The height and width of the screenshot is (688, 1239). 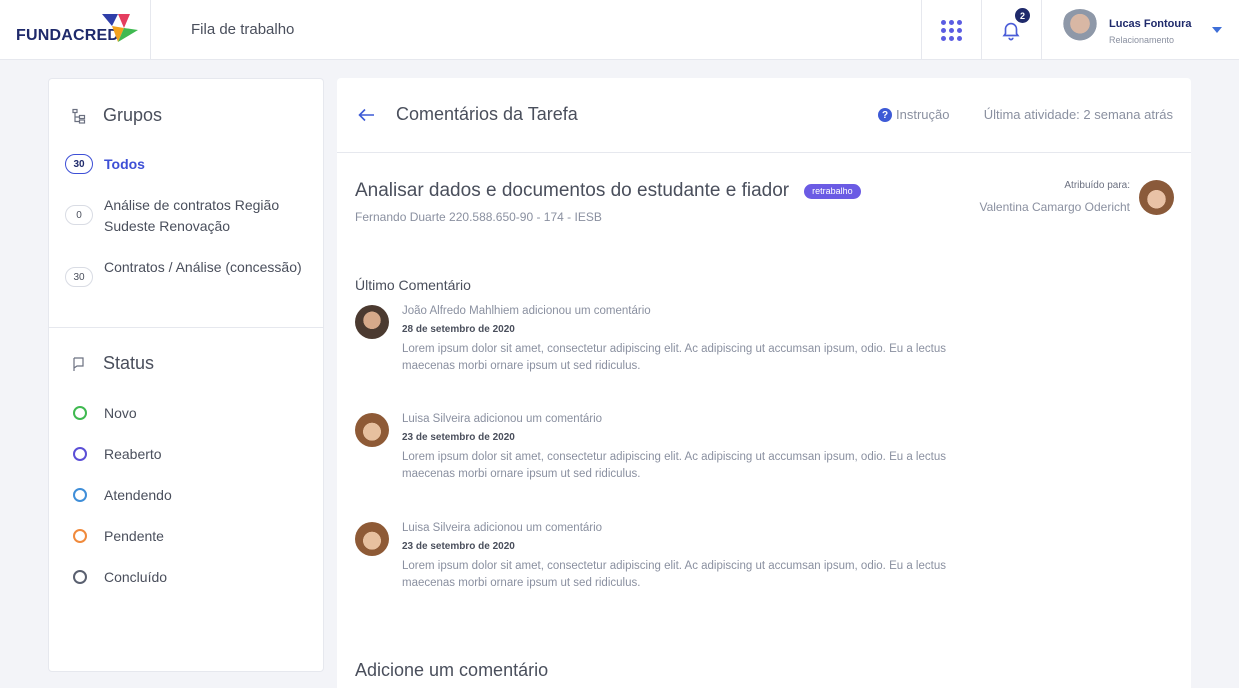 I want to click on status-item-novo: Novo, so click(x=105, y=413).